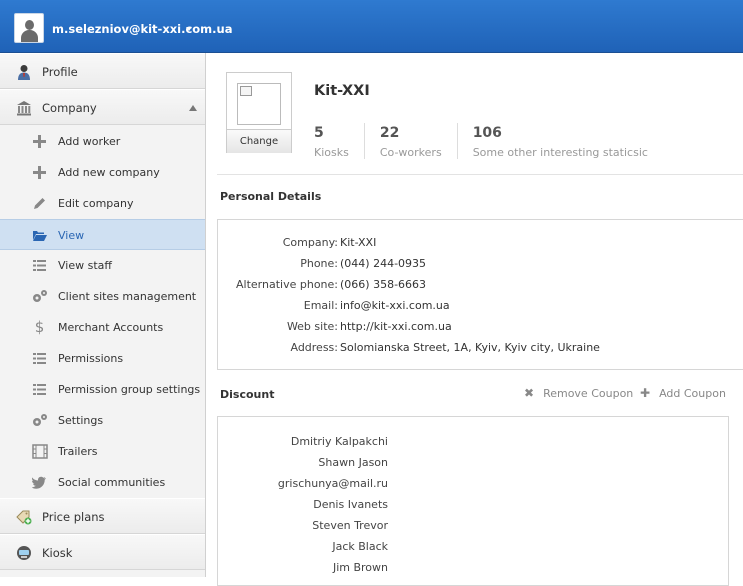  Describe the element at coordinates (102, 107) in the screenshot. I see `sidebar-item-company: Company` at that location.